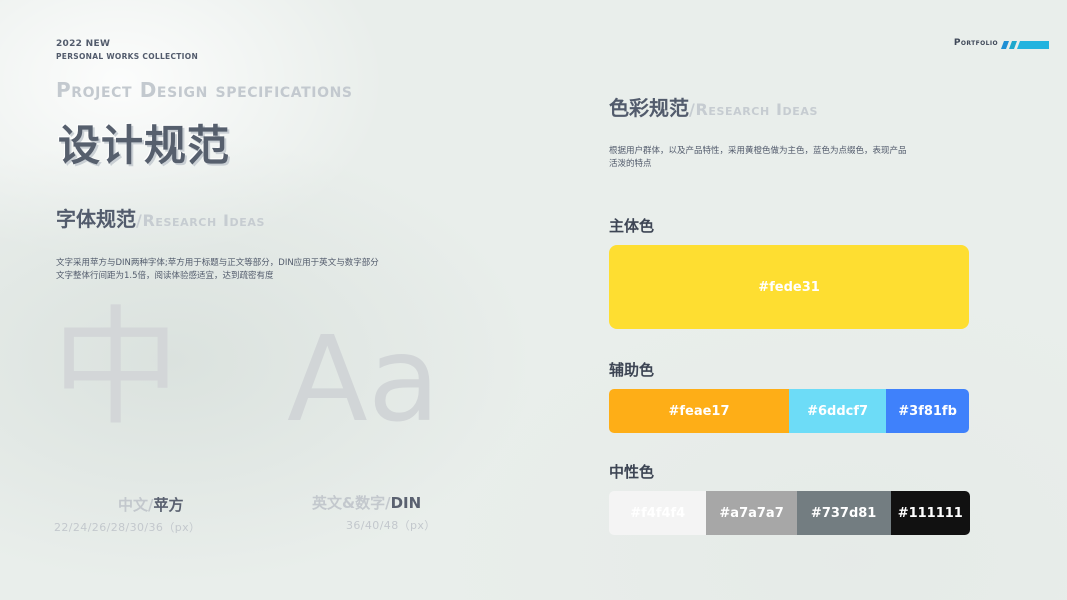  I want to click on auxiliary-swatch-hex: #6ddcf7, so click(838, 411).